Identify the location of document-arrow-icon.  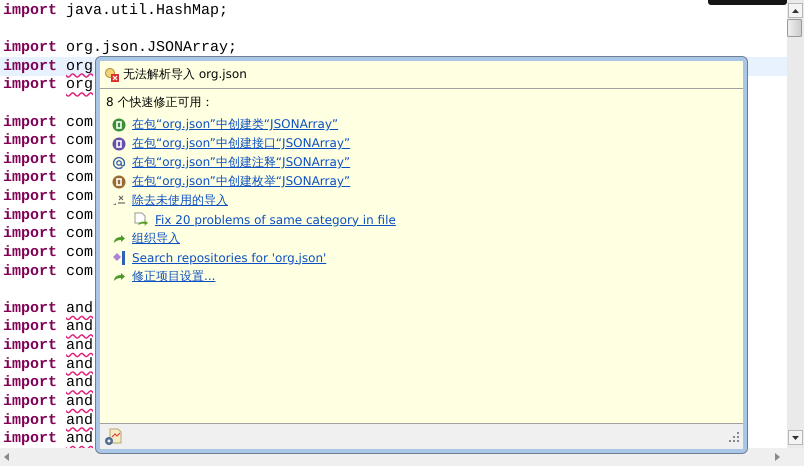
(141, 220).